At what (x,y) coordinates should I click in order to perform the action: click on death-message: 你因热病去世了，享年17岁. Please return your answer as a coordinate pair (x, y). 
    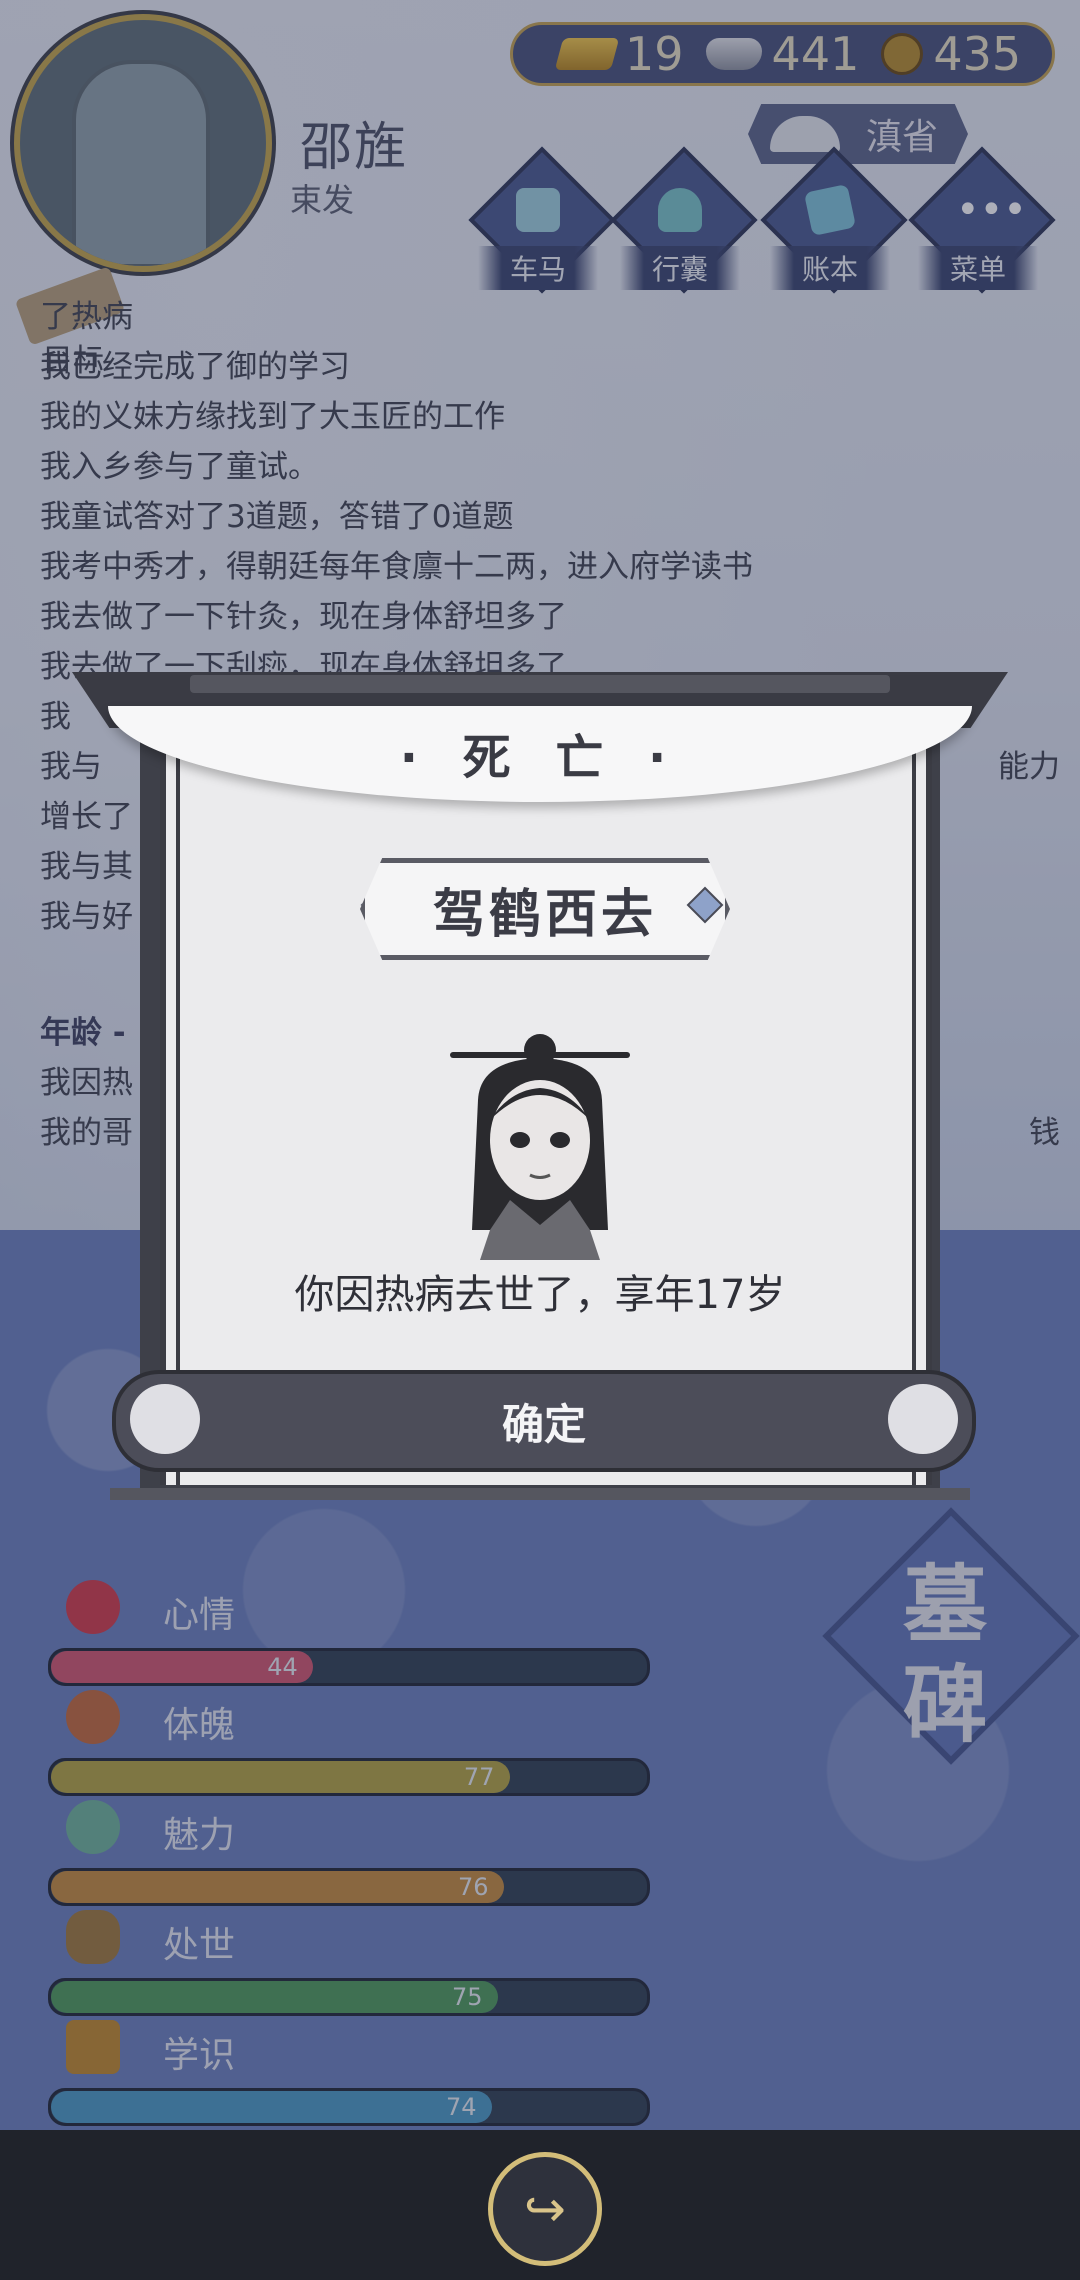
    Looking at the image, I should click on (540, 1295).